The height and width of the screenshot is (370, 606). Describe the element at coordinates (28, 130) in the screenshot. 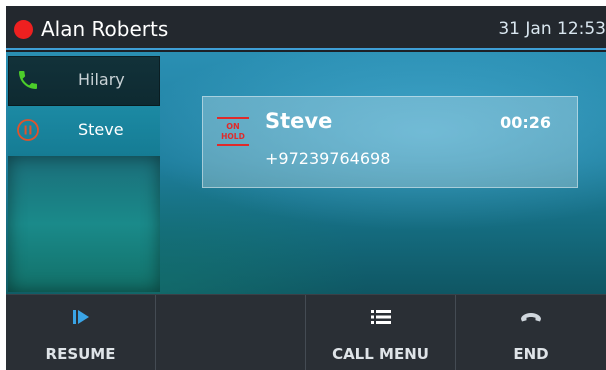

I see `pause-circle-icon` at that location.